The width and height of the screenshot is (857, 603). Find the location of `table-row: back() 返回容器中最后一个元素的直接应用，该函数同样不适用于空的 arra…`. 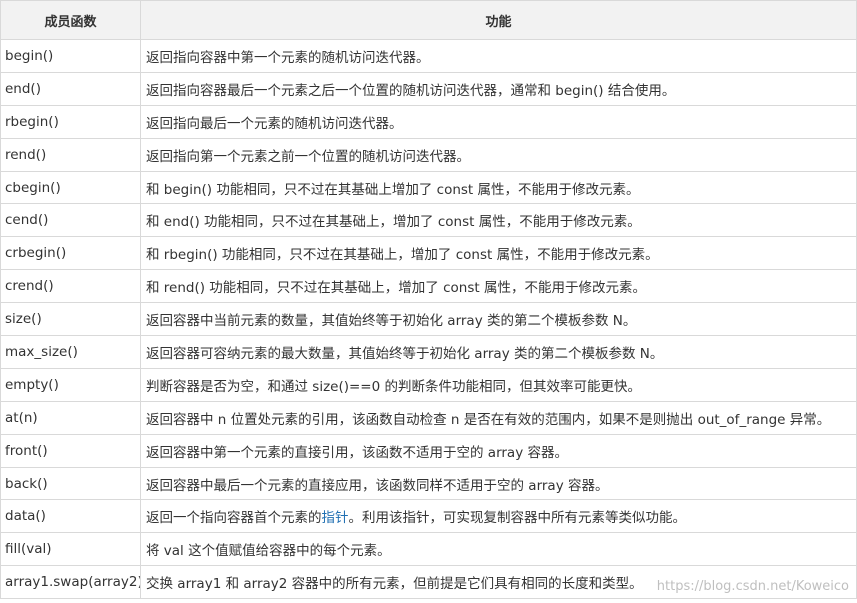

table-row: back() 返回容器中最后一个元素的直接应用，该函数同样不适用于空的 arra… is located at coordinates (428, 483).